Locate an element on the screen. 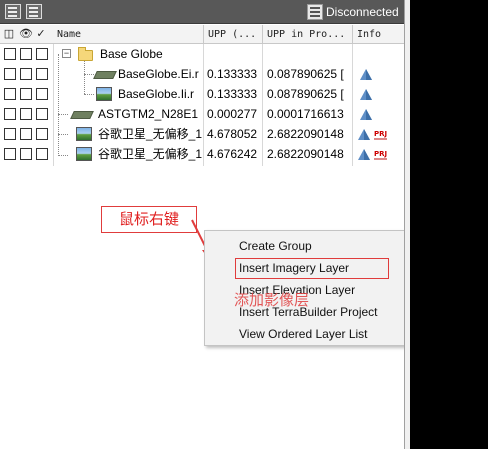  connection-status: Disconnected is located at coordinates (362, 12).